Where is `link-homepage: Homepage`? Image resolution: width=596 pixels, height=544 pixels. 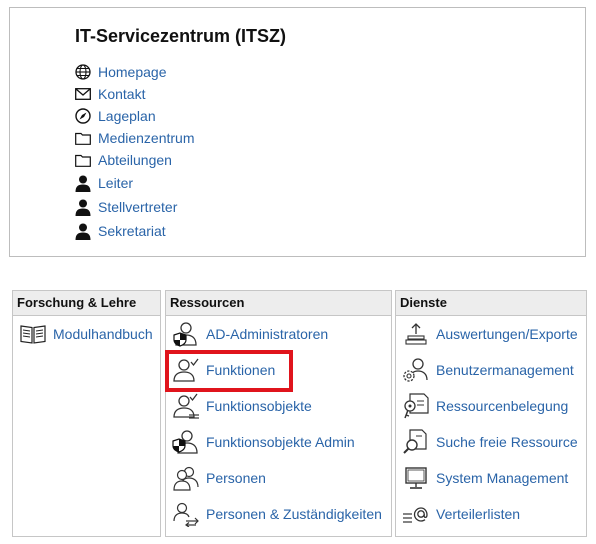 link-homepage: Homepage is located at coordinates (120, 72).